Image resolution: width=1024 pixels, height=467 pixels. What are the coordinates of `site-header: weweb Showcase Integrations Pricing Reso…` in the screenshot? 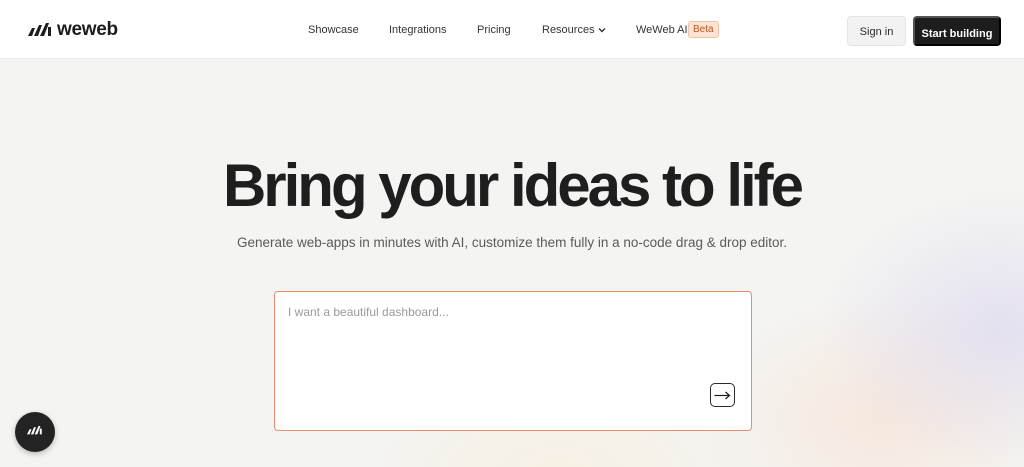 It's located at (512, 29).